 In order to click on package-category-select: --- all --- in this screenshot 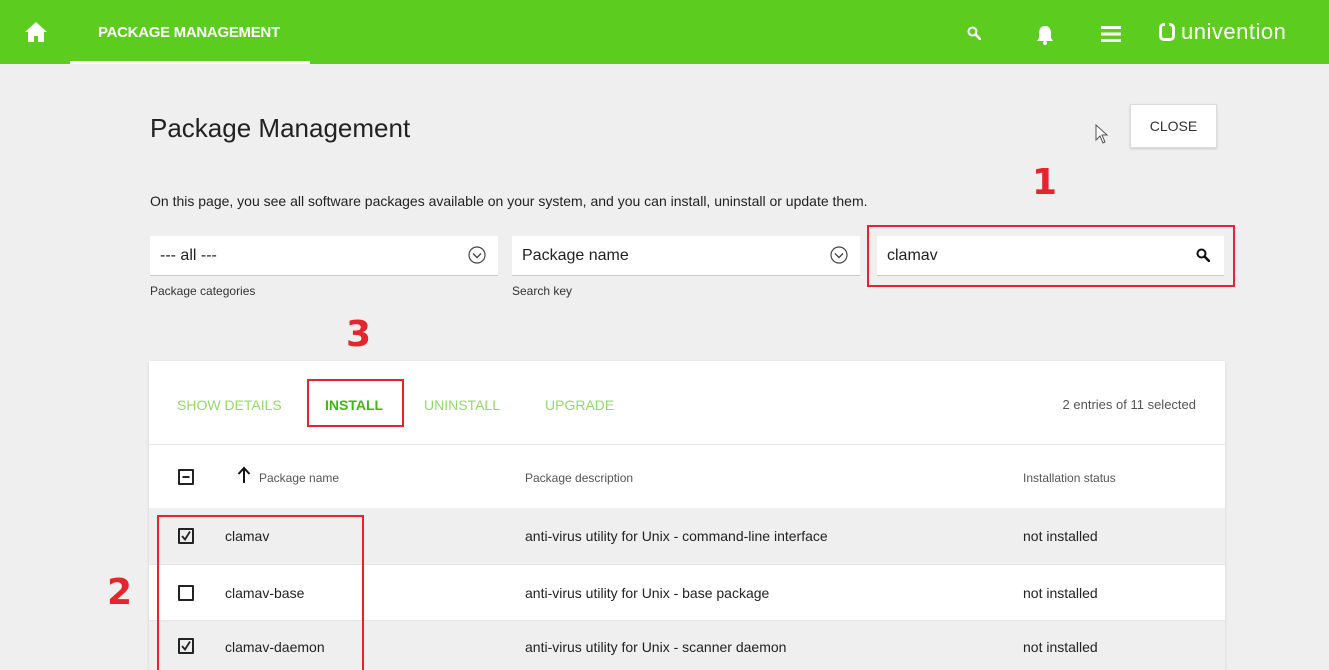, I will do `click(324, 256)`.